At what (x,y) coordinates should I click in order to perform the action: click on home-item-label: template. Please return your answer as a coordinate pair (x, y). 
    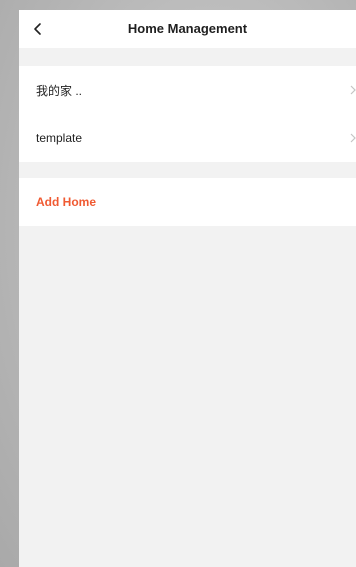
    Looking at the image, I should click on (59, 138).